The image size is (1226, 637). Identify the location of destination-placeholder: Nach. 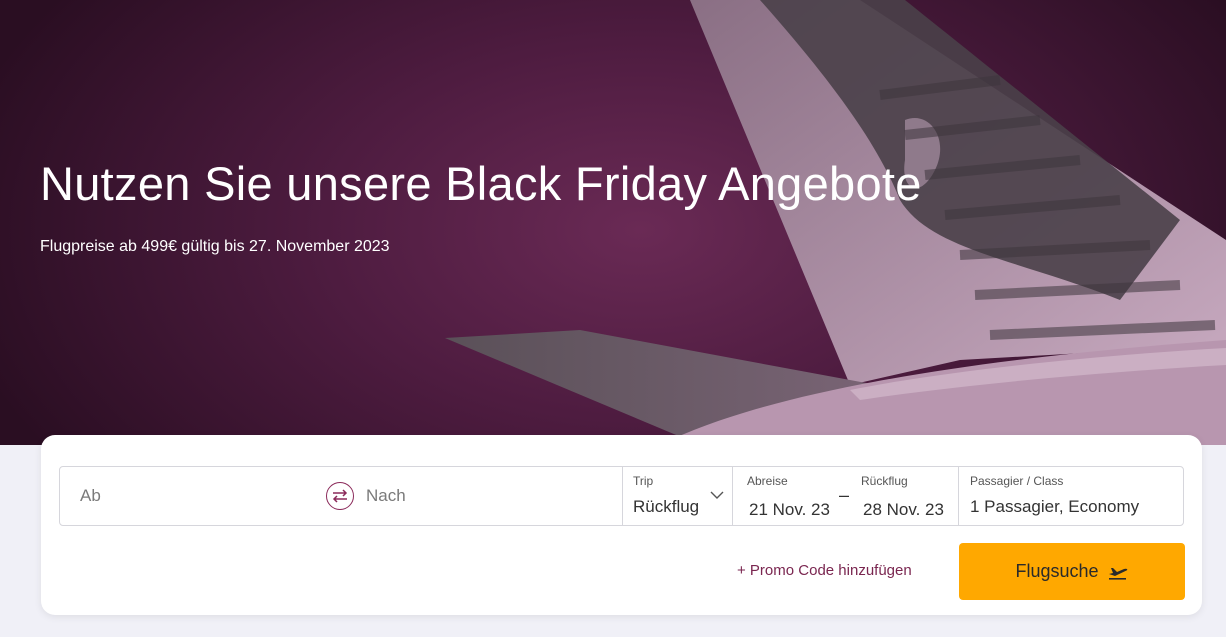
(386, 495).